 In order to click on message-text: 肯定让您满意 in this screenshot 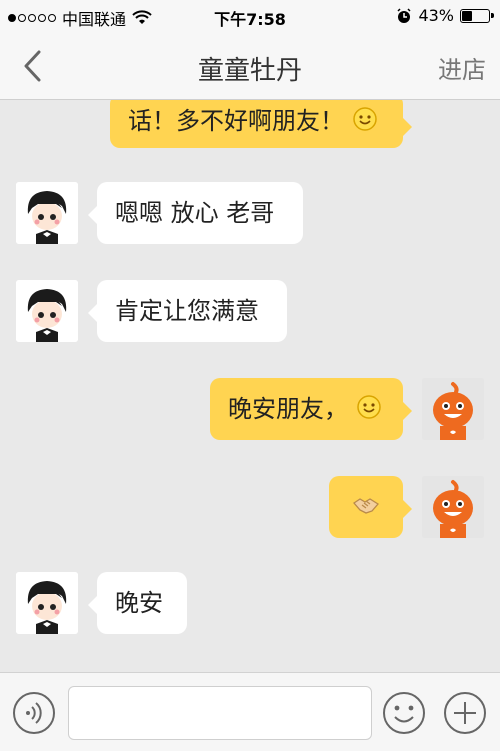, I will do `click(187, 311)`.